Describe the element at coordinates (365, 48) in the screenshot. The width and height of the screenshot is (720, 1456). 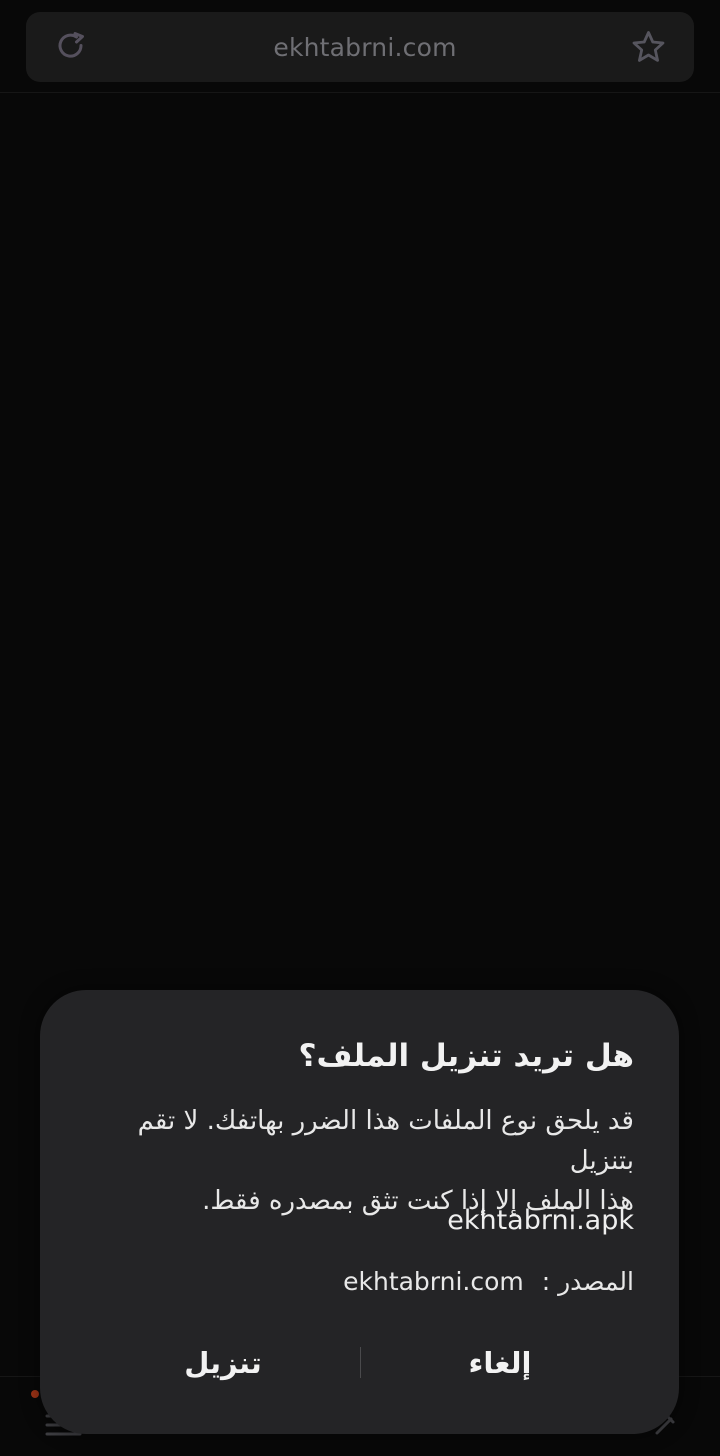
I see `url-text: ekhtabrni.com` at that location.